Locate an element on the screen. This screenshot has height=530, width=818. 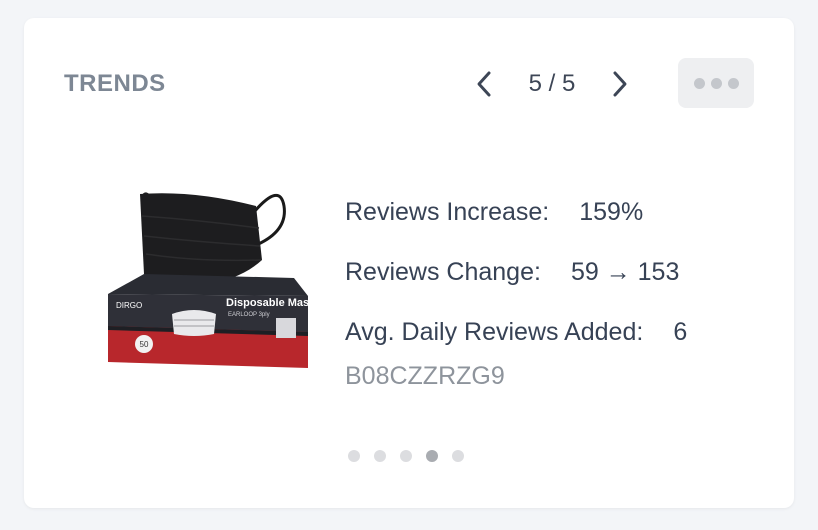
widget-title: TRENDS is located at coordinates (115, 83).